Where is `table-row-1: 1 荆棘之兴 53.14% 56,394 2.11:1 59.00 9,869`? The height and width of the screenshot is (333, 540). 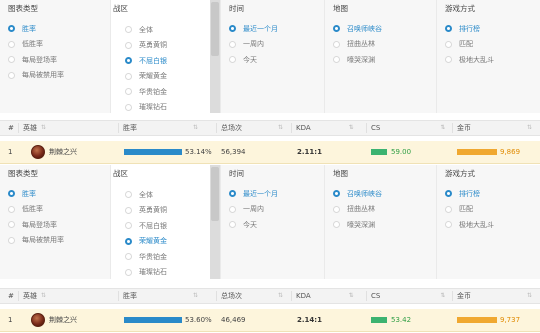
table-row-1: 1 荆棘之兴 53.14% 56,394 2.11:1 59.00 9,869 is located at coordinates (270, 152).